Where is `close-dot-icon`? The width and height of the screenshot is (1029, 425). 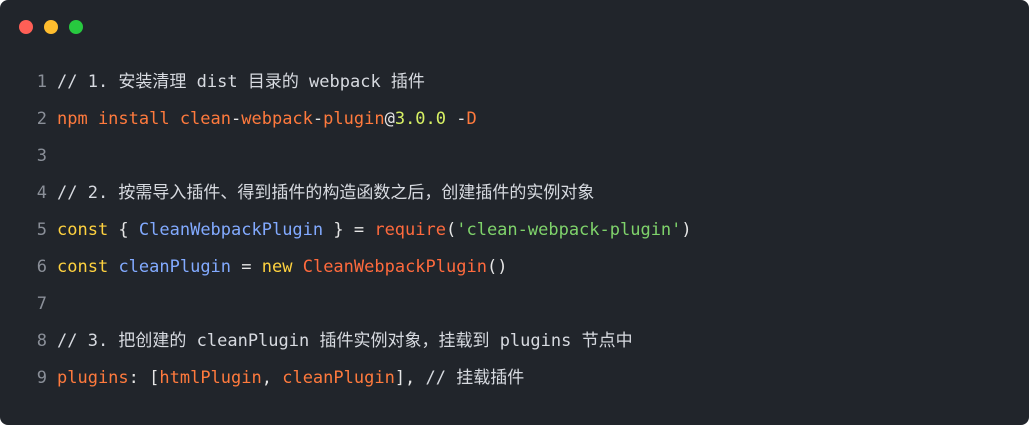
close-dot-icon is located at coordinates (26, 27).